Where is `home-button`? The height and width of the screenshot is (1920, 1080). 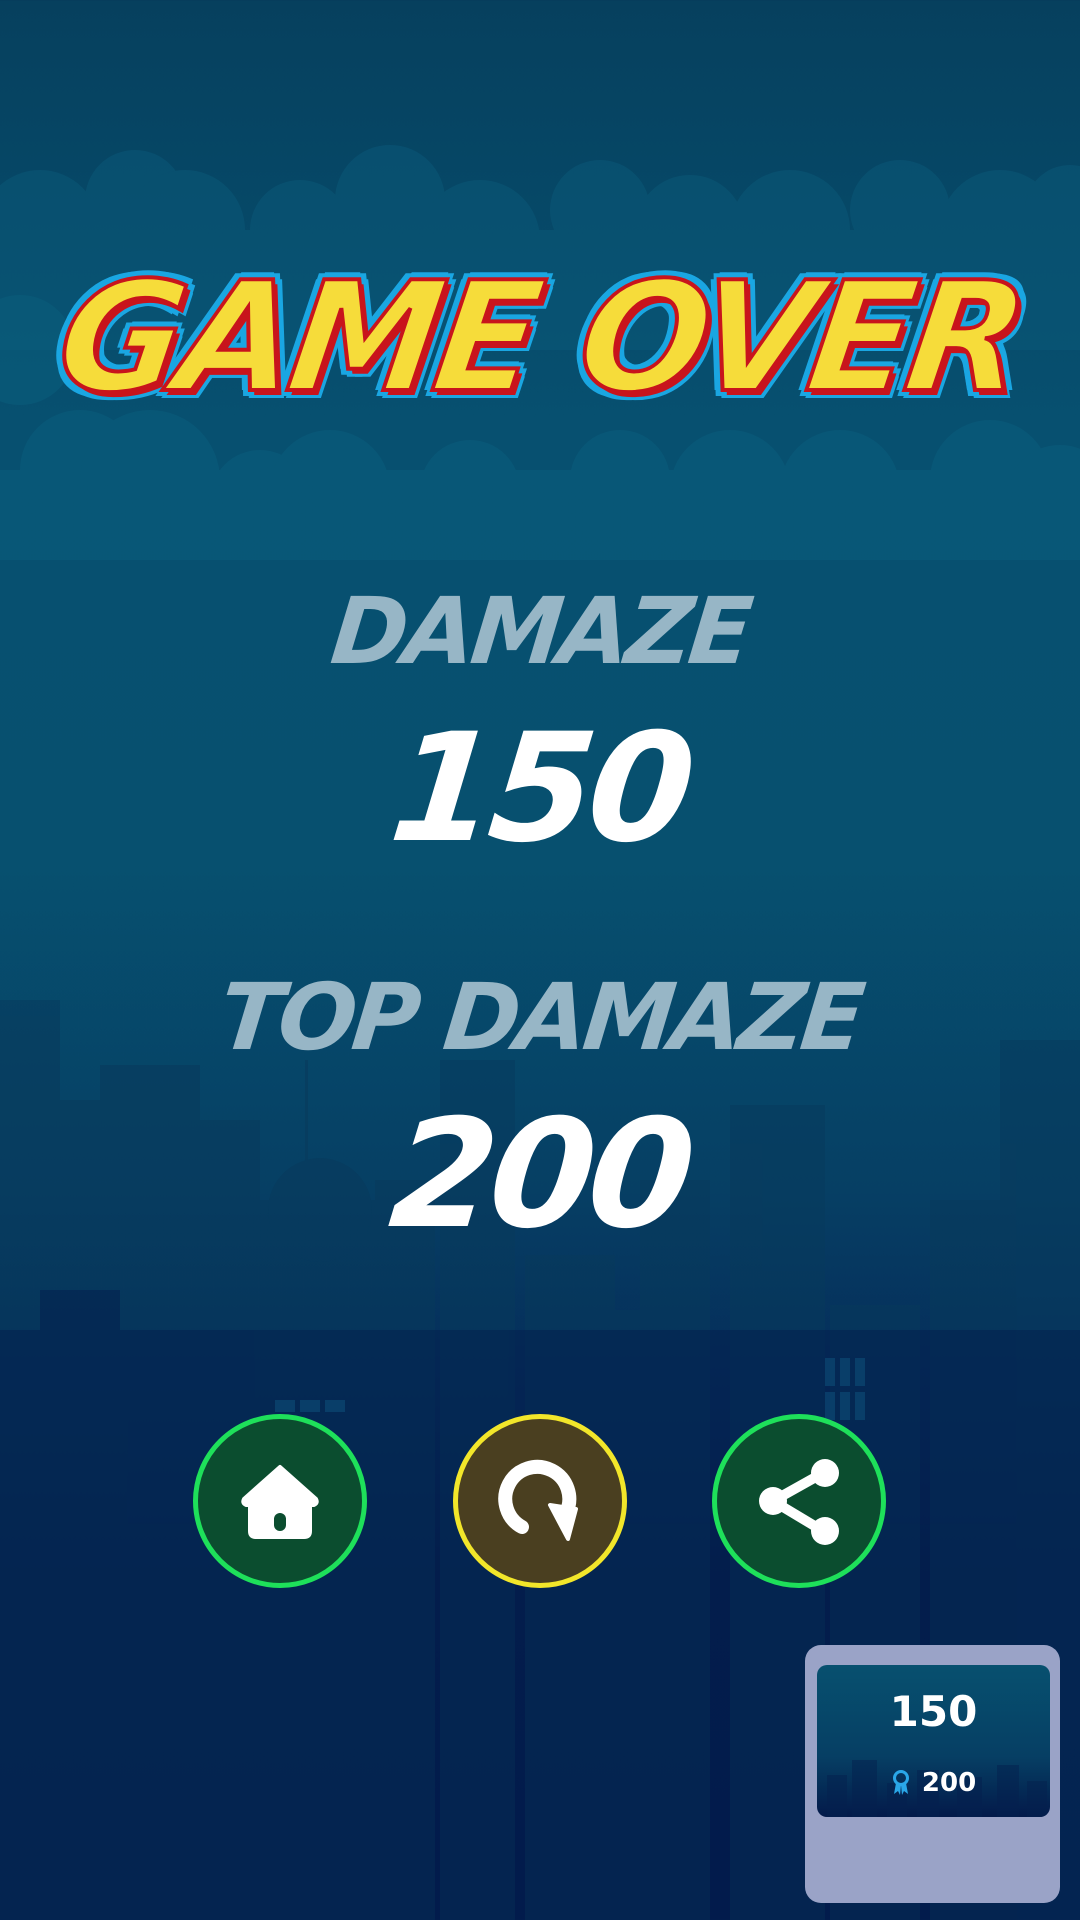 home-button is located at coordinates (280, 1501).